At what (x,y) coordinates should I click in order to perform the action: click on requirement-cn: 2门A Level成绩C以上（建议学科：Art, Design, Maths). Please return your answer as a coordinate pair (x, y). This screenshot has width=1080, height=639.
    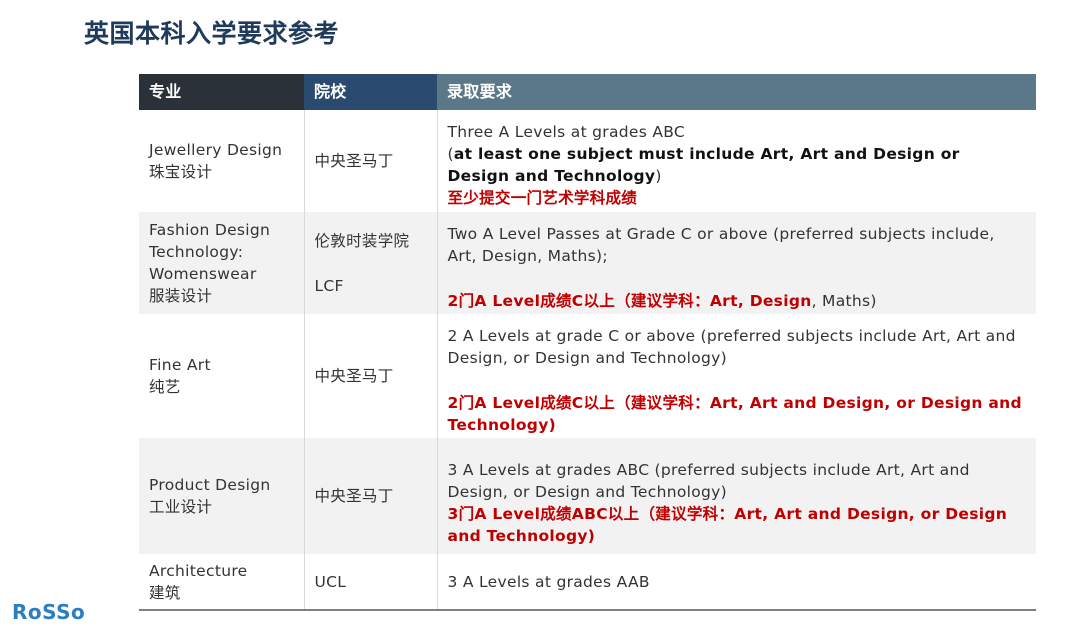
    Looking at the image, I should click on (737, 301).